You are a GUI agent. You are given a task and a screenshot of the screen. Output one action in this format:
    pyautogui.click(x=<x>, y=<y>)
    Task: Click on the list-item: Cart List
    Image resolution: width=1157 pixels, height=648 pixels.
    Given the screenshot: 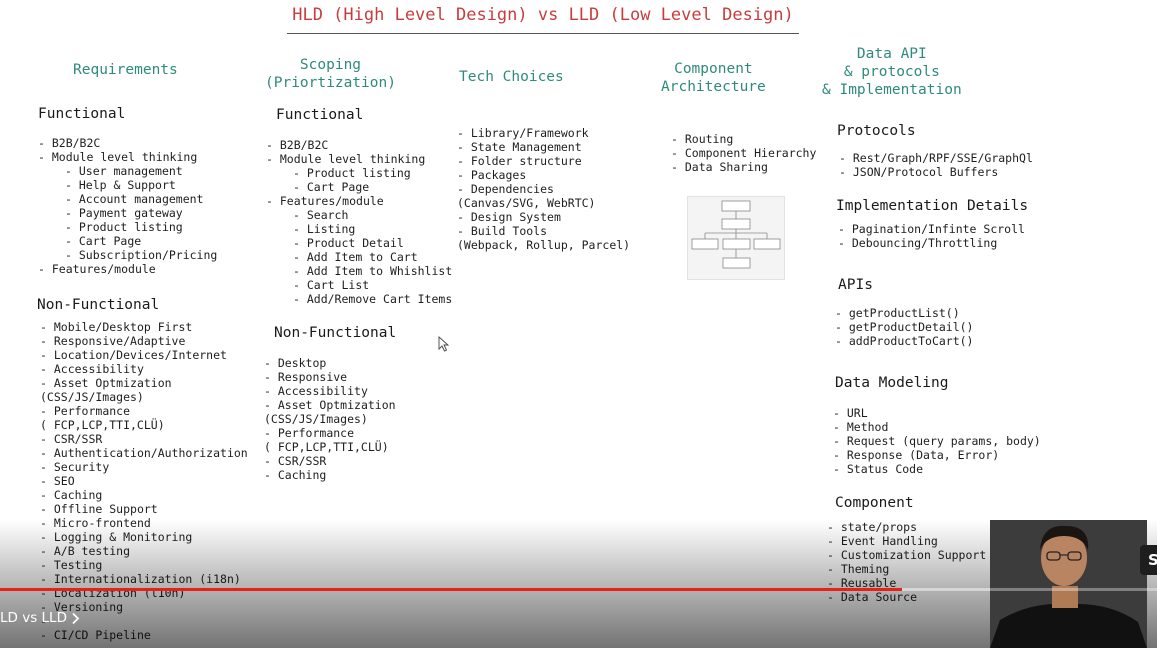 What is the action you would take?
    pyautogui.click(x=359, y=285)
    